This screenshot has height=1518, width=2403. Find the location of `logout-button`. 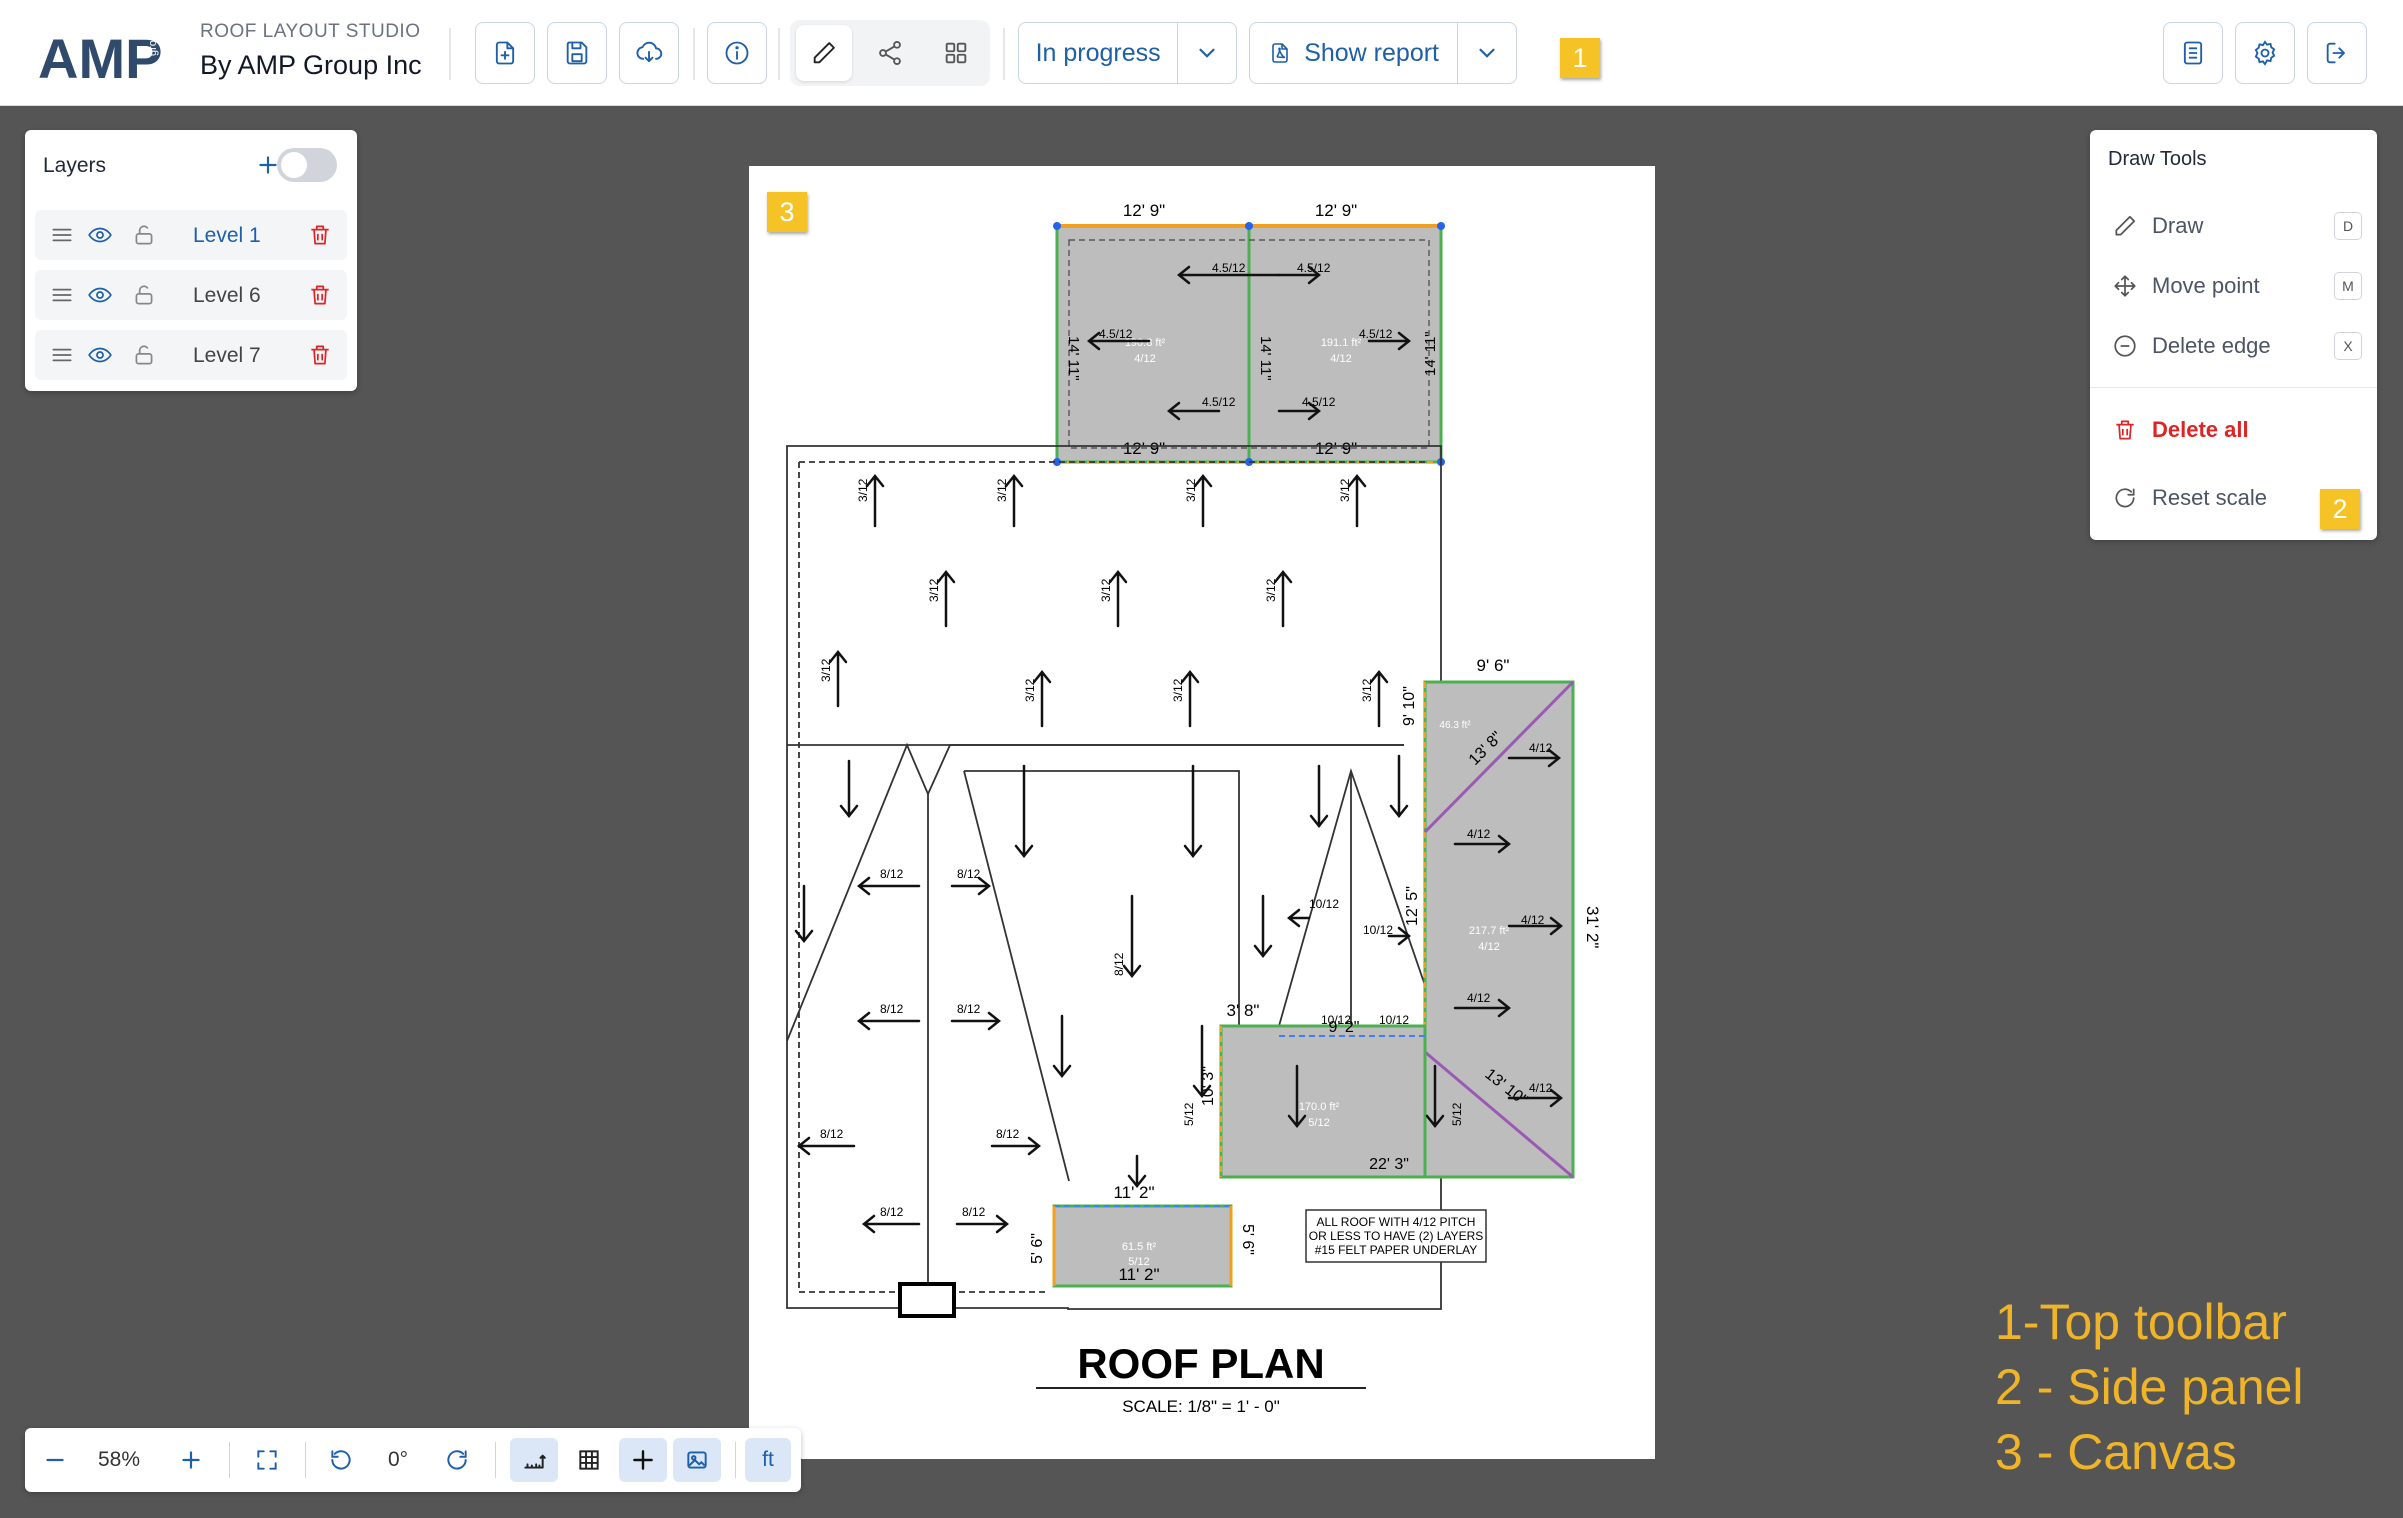

logout-button is located at coordinates (2337, 53).